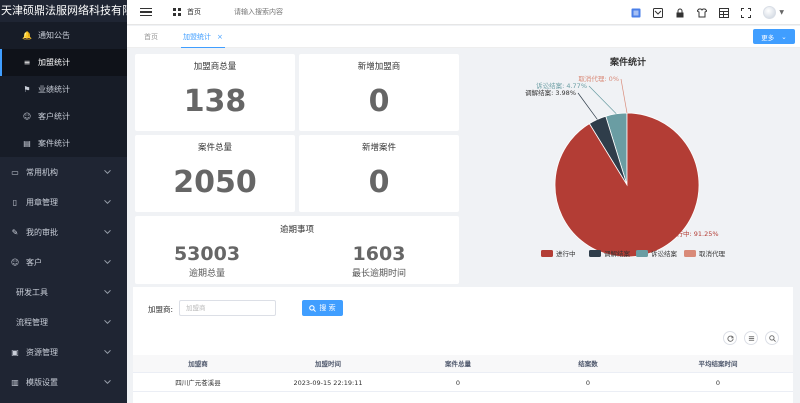  I want to click on caret-down-icon: ▼, so click(781, 12).